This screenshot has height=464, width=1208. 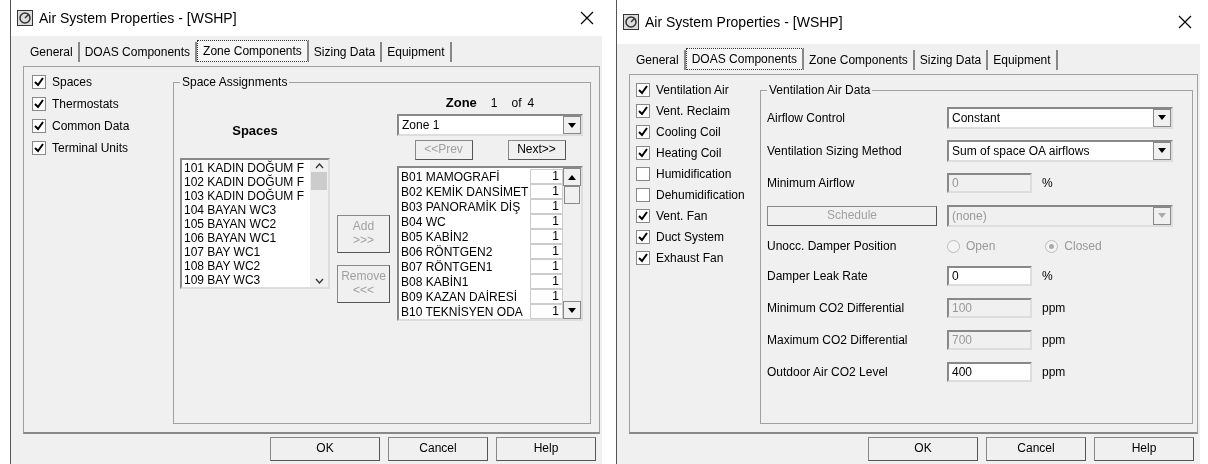 What do you see at coordinates (1060, 117) in the screenshot?
I see `dropdown: Constant` at bounding box center [1060, 117].